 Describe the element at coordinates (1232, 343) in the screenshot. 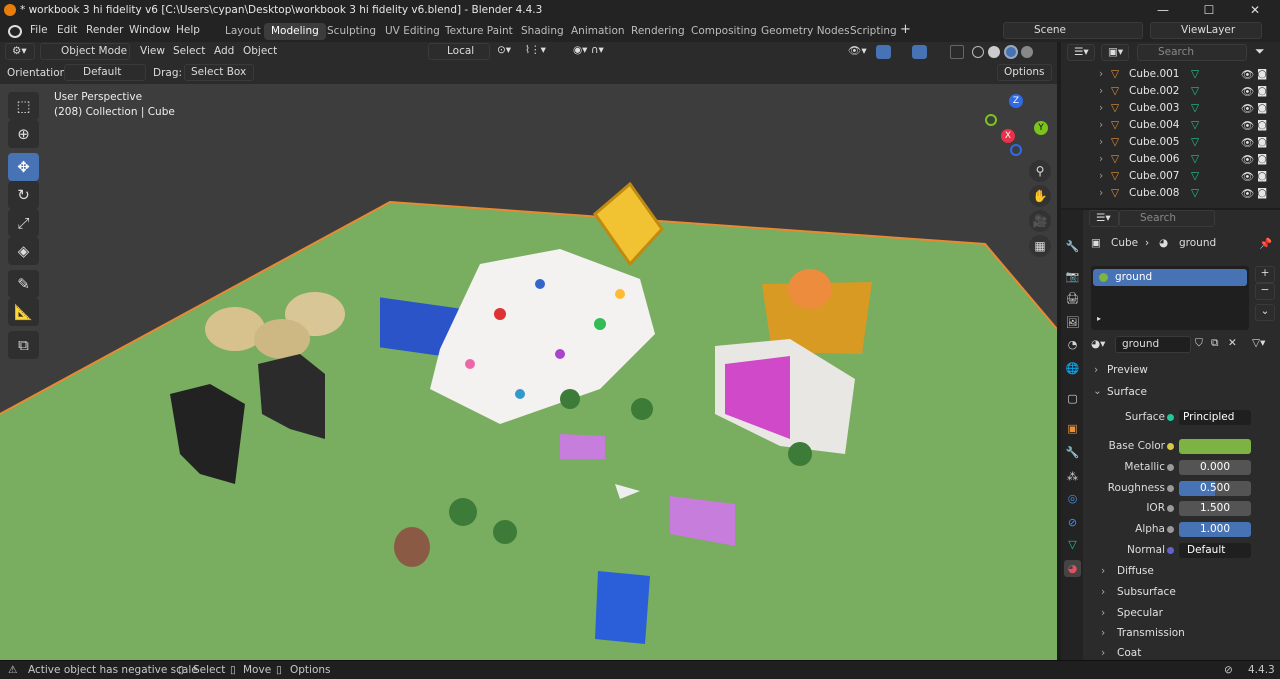

I see `unlink-material-icon: ✕` at that location.